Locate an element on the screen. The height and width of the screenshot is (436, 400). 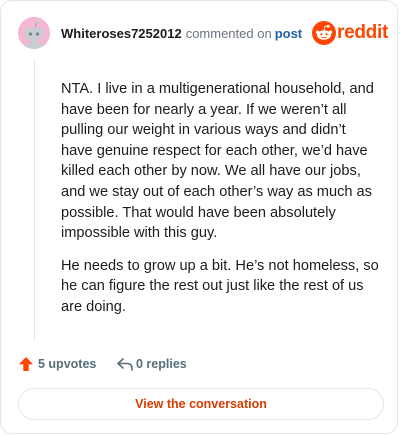
commented-on-text: commented on is located at coordinates (228, 33).